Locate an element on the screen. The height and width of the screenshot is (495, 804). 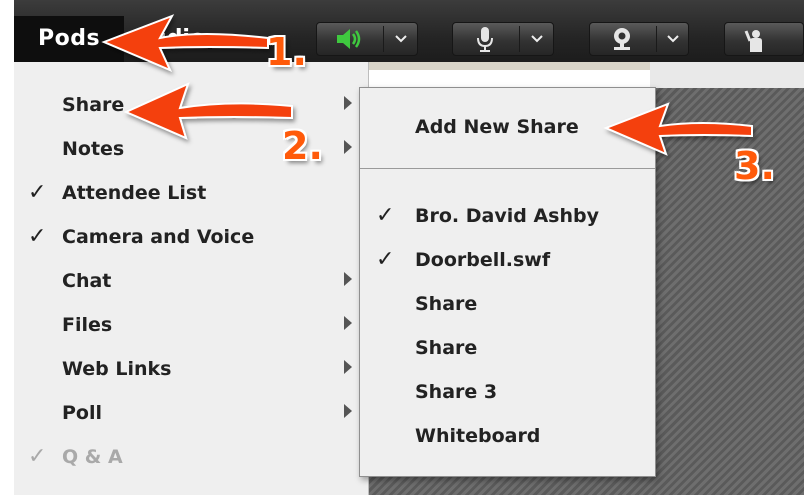
callout-step-3: 3. is located at coordinates (754, 166).